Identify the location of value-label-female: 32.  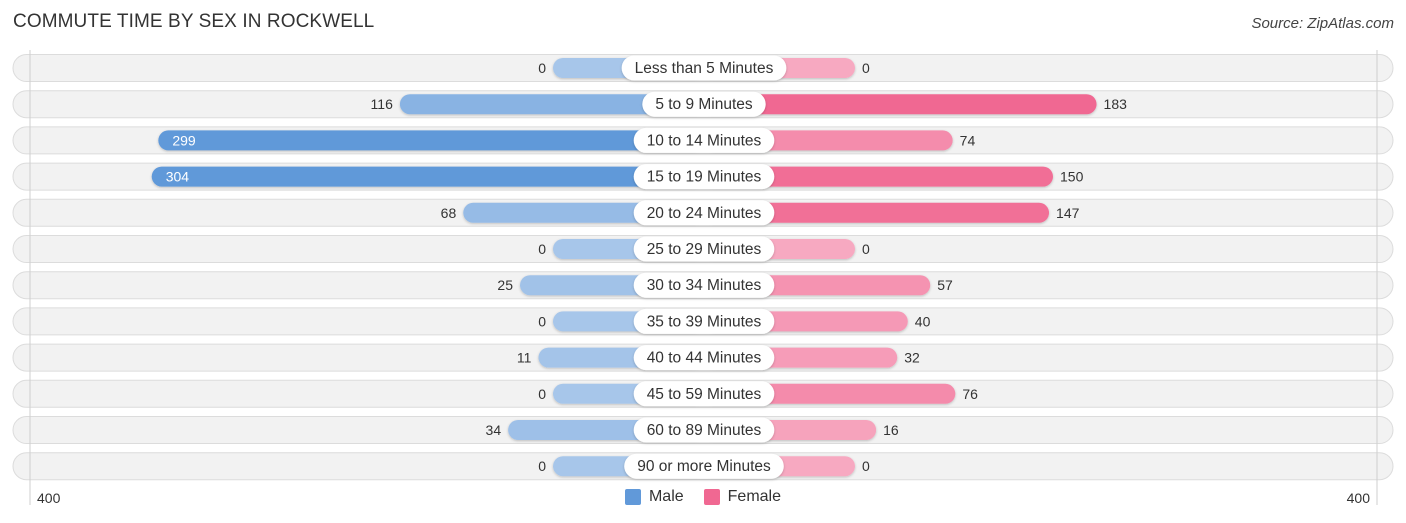
(912, 358).